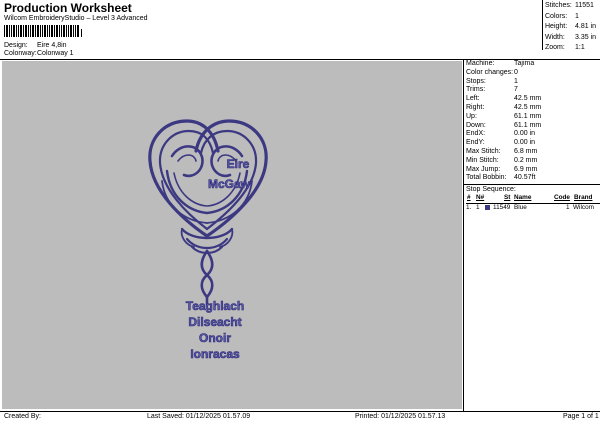 The width and height of the screenshot is (600, 424). I want to click on row-code: 1, so click(568, 207).